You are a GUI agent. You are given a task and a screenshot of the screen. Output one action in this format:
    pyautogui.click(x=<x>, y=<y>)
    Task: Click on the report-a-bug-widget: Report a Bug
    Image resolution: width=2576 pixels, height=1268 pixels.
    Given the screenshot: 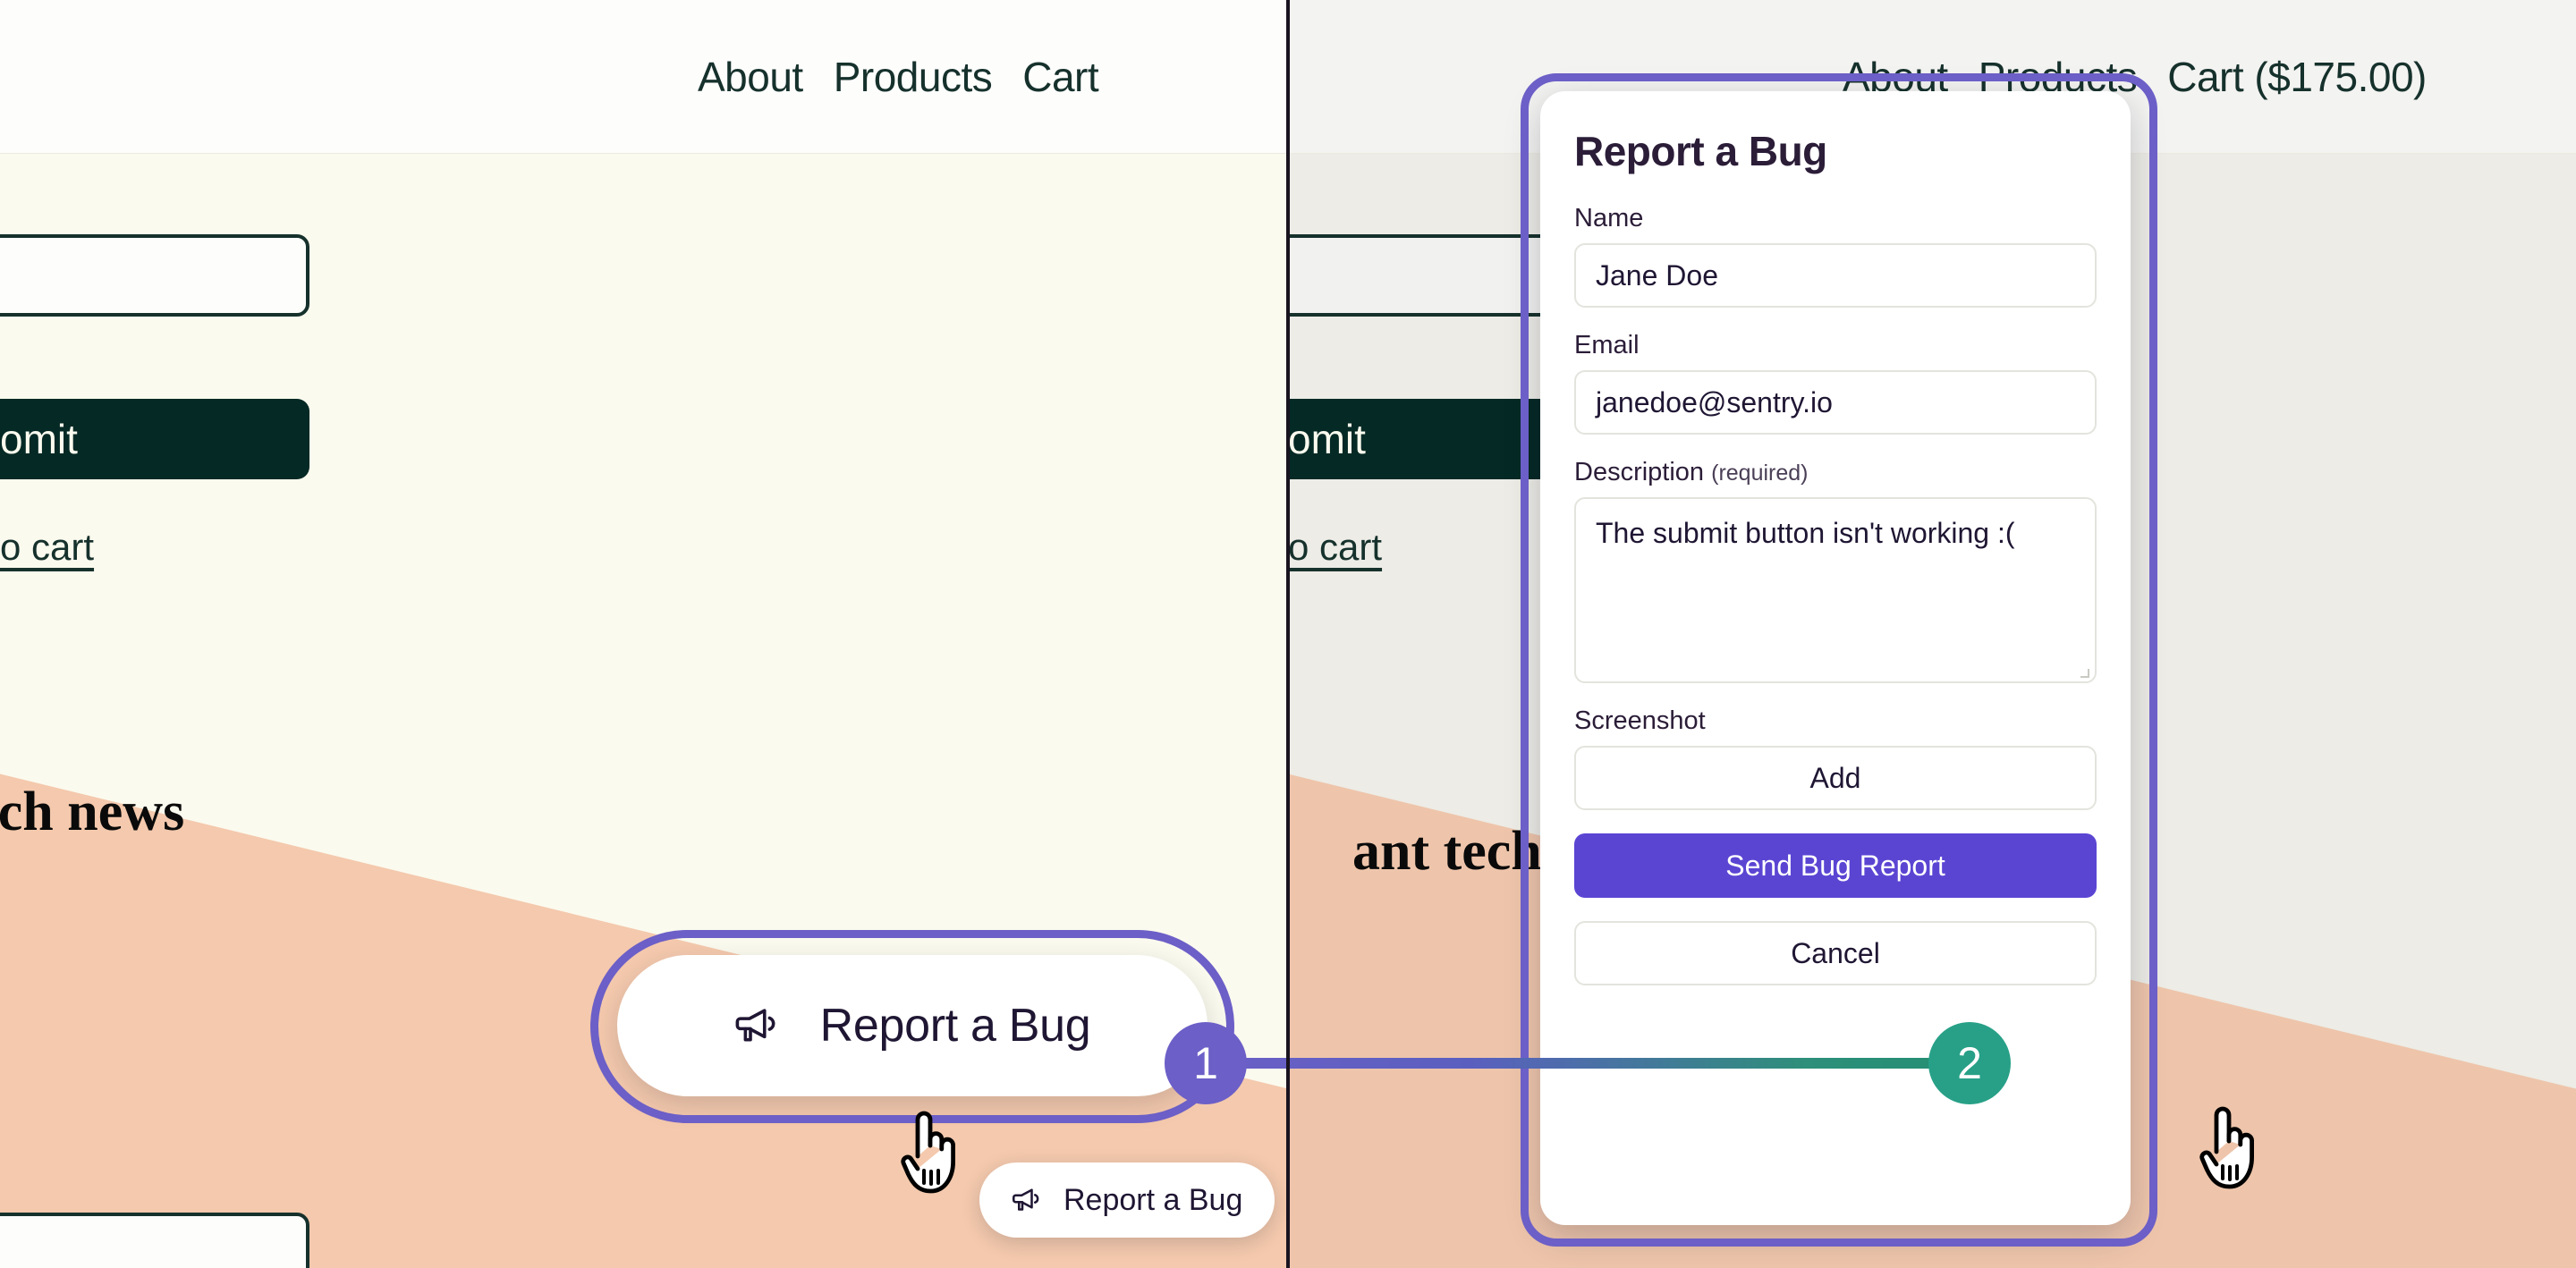 What is the action you would take?
    pyautogui.click(x=1127, y=1200)
    